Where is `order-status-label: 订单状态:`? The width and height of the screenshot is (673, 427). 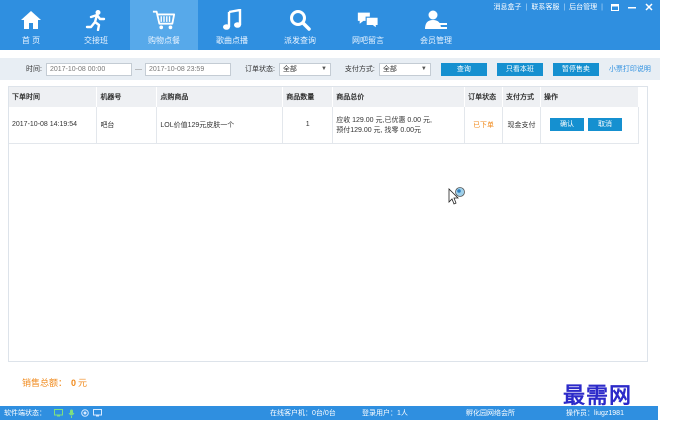
order-status-label: 订单状态: is located at coordinates (259, 69).